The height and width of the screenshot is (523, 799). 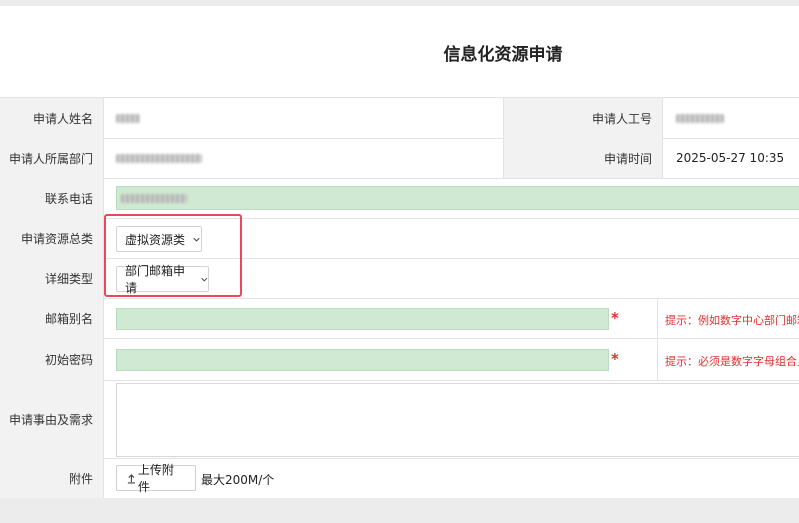 What do you see at coordinates (457, 420) in the screenshot?
I see `reason-textarea` at bounding box center [457, 420].